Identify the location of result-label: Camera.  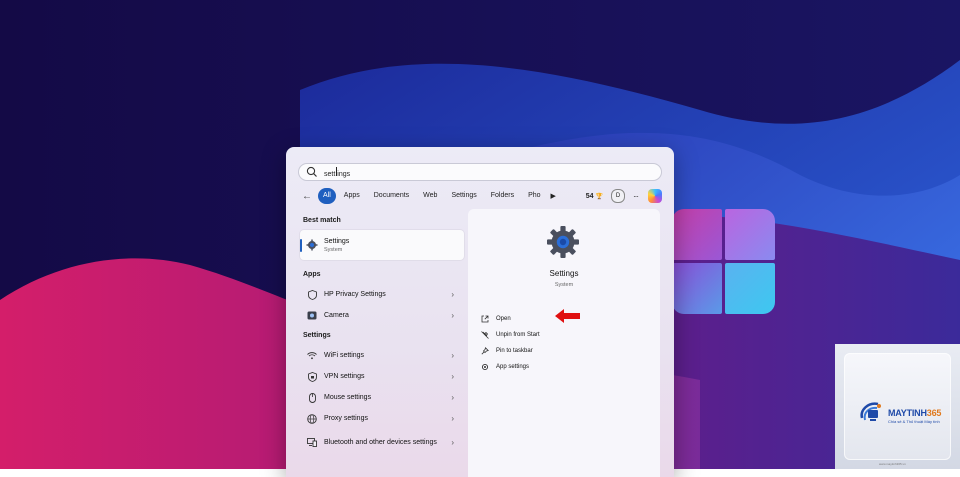
(336, 315).